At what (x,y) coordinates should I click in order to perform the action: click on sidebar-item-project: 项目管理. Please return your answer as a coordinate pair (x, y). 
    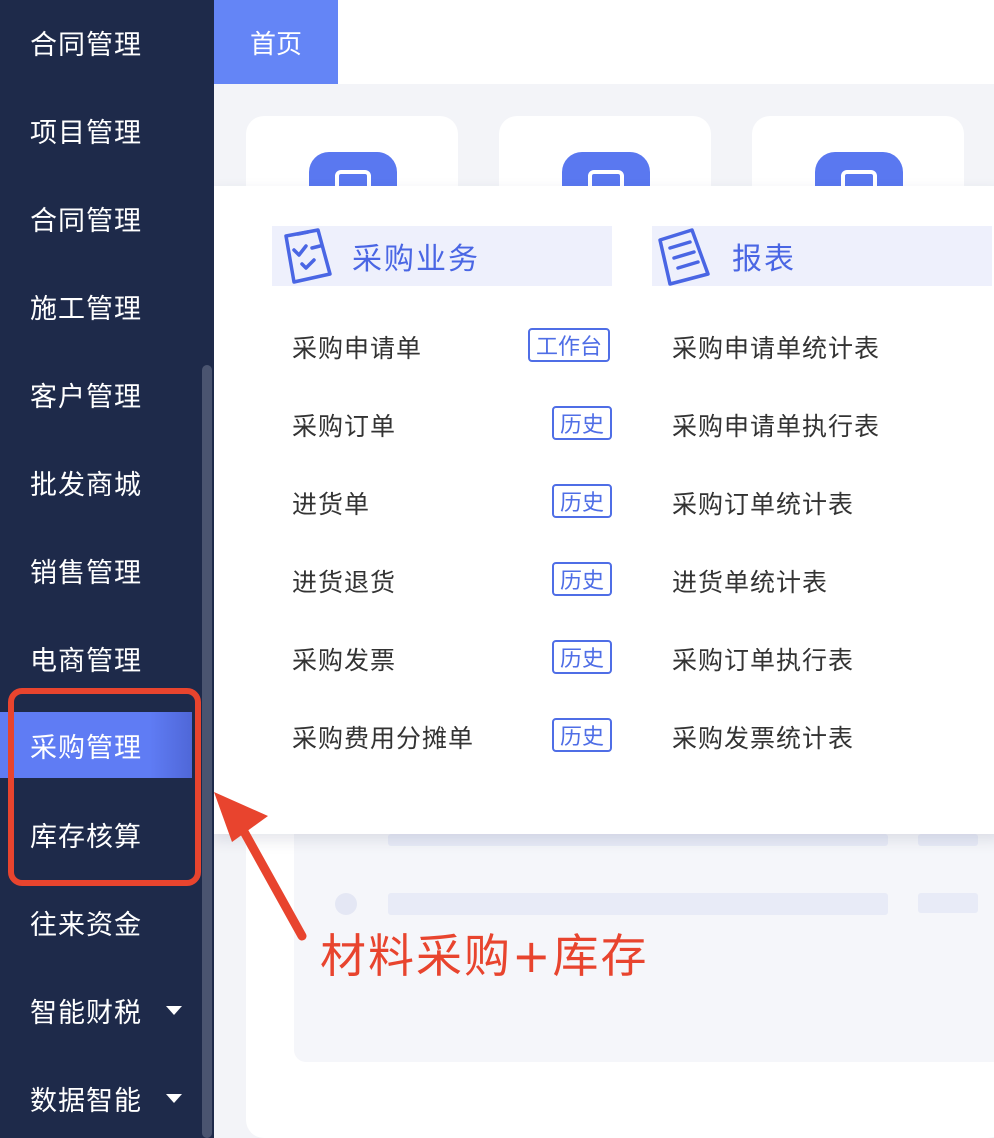
    Looking at the image, I should click on (96, 130).